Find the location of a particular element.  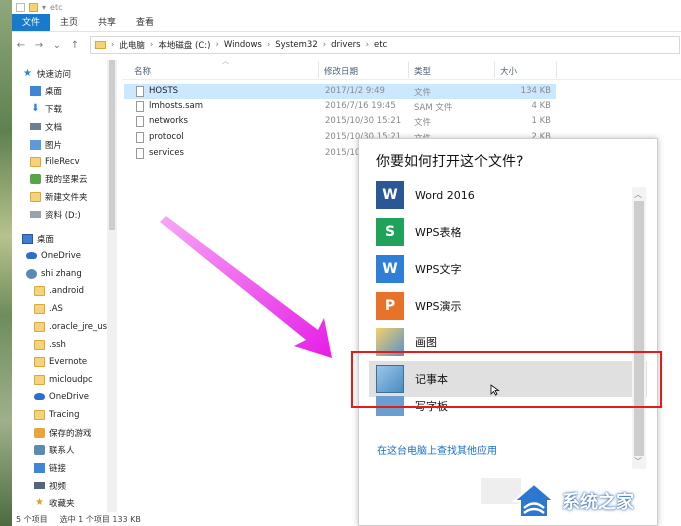

file-row-hosts: HOSTS 2017/1/2 9:49 文件 134 KB is located at coordinates (340, 91).